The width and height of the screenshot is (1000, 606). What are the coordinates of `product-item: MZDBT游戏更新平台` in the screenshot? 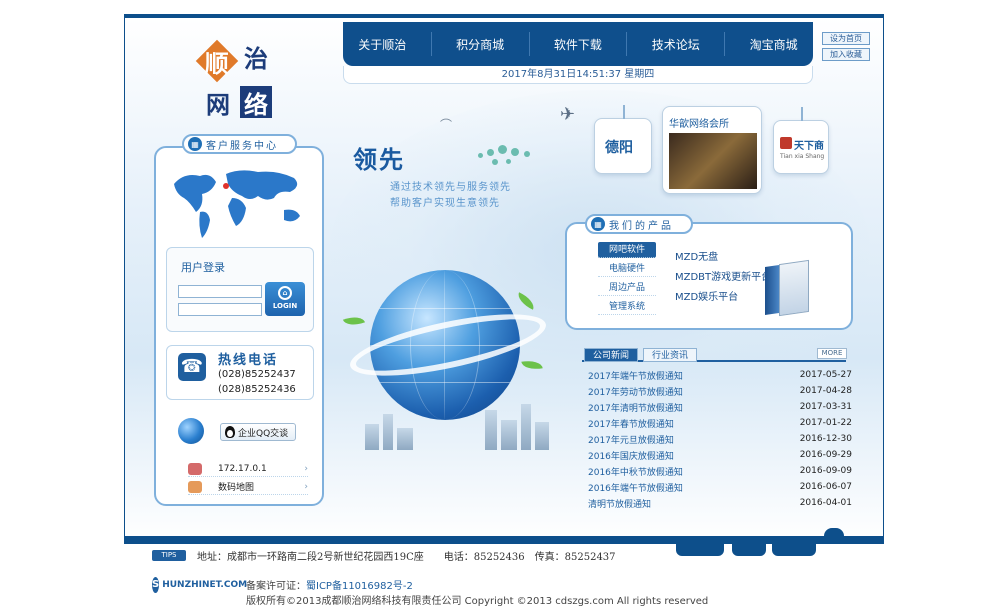 It's located at (723, 275).